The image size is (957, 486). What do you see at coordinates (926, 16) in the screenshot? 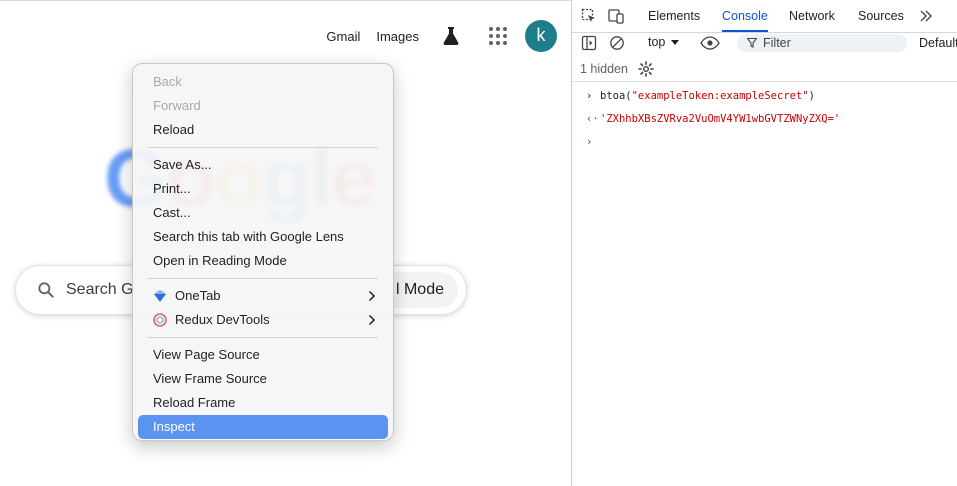
I see `more-tabs-chevron-icon` at bounding box center [926, 16].